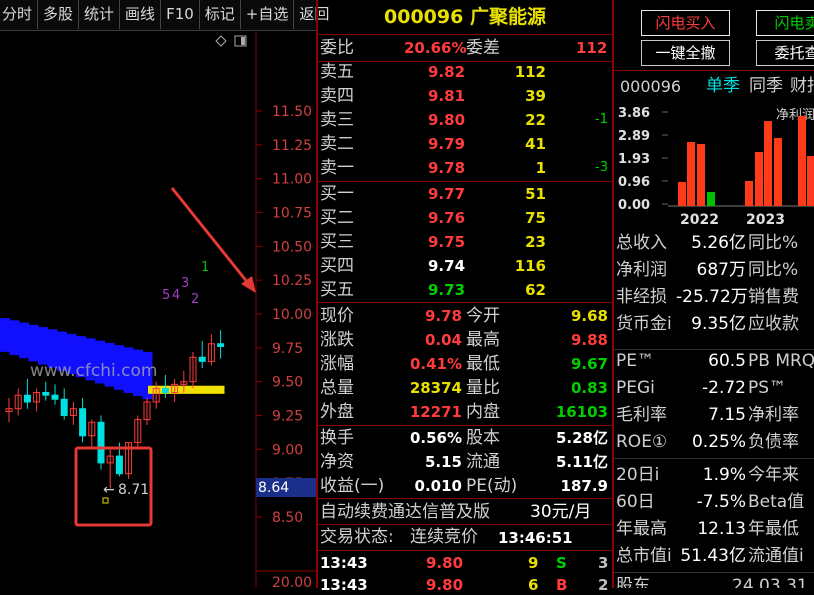 The image size is (814, 595). I want to click on price-axis-label: 11.25, so click(292, 146).